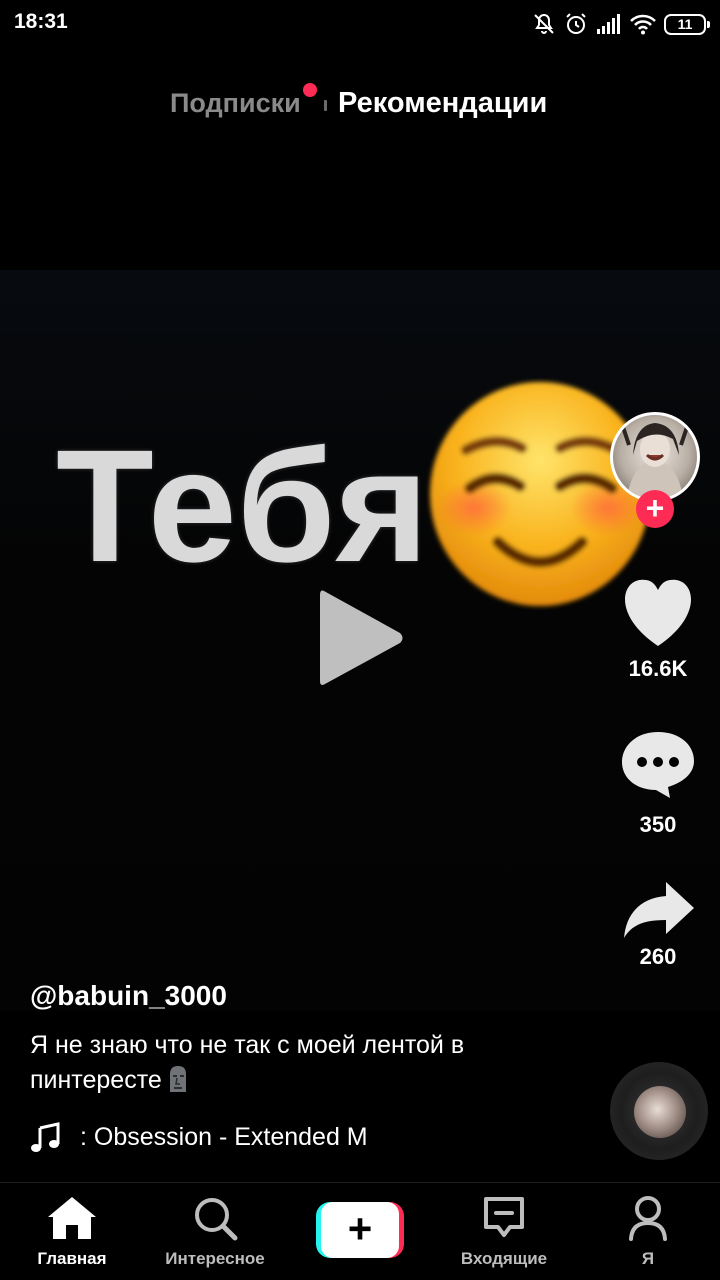 Image resolution: width=720 pixels, height=1280 pixels. I want to click on nav-discover: Интересное, so click(215, 1231).